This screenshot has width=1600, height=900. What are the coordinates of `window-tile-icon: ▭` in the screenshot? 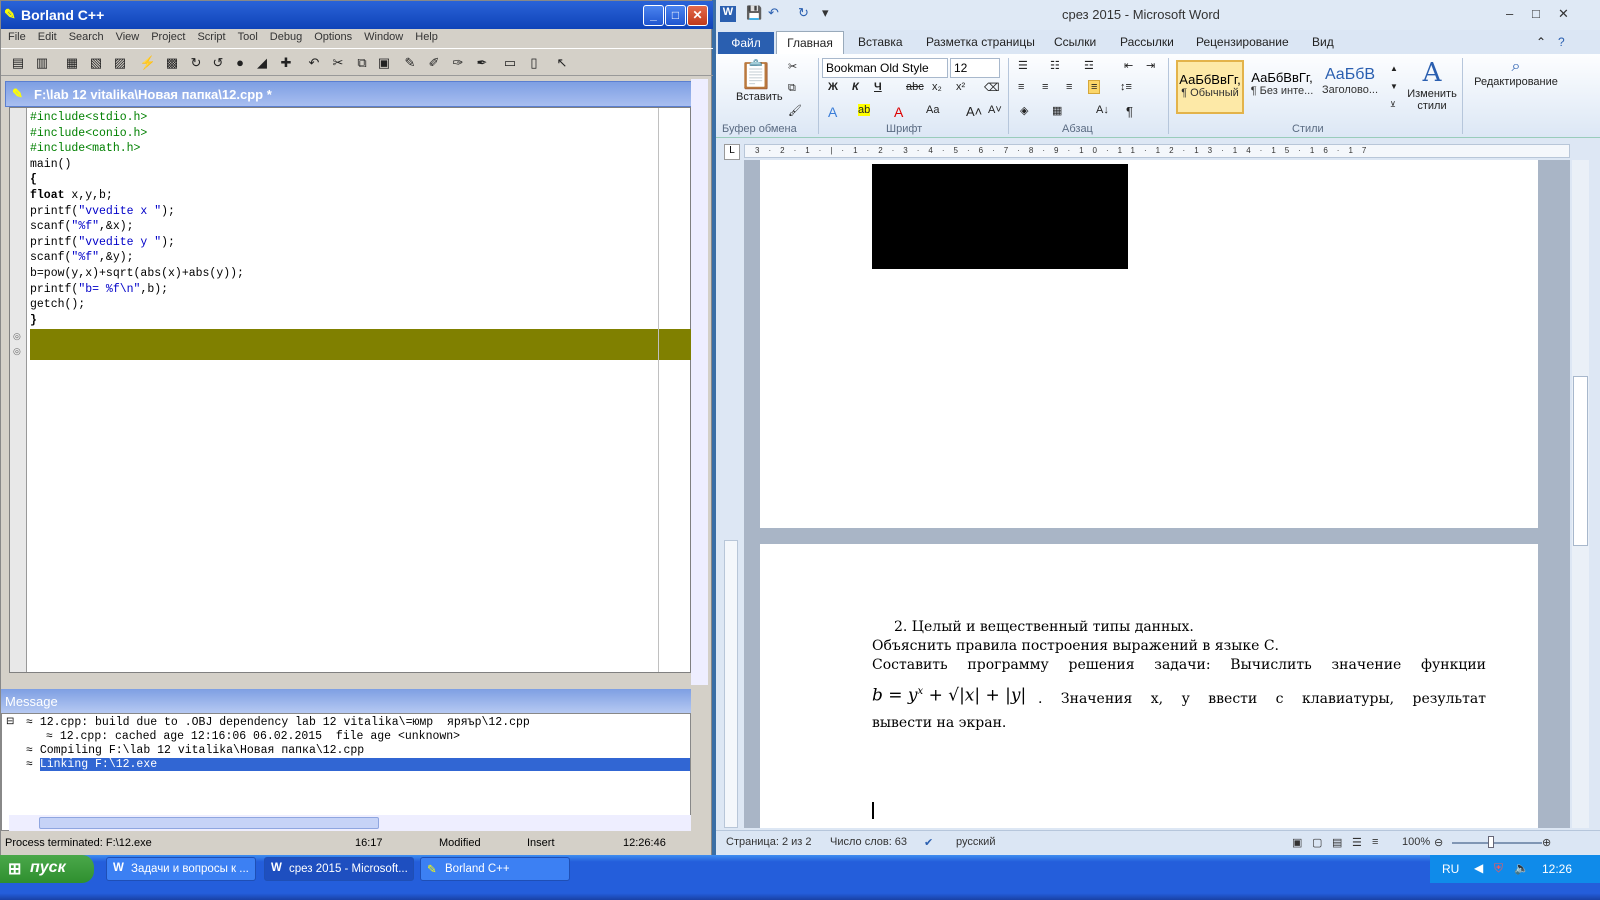 It's located at (510, 63).